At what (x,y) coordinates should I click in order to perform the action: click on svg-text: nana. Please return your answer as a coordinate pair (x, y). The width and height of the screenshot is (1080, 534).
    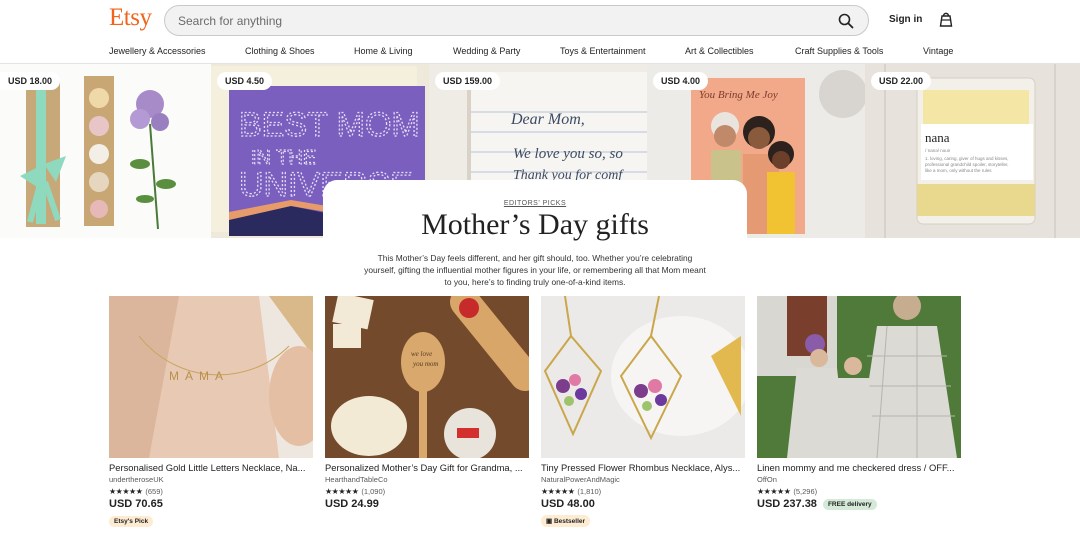
    Looking at the image, I should click on (937, 137).